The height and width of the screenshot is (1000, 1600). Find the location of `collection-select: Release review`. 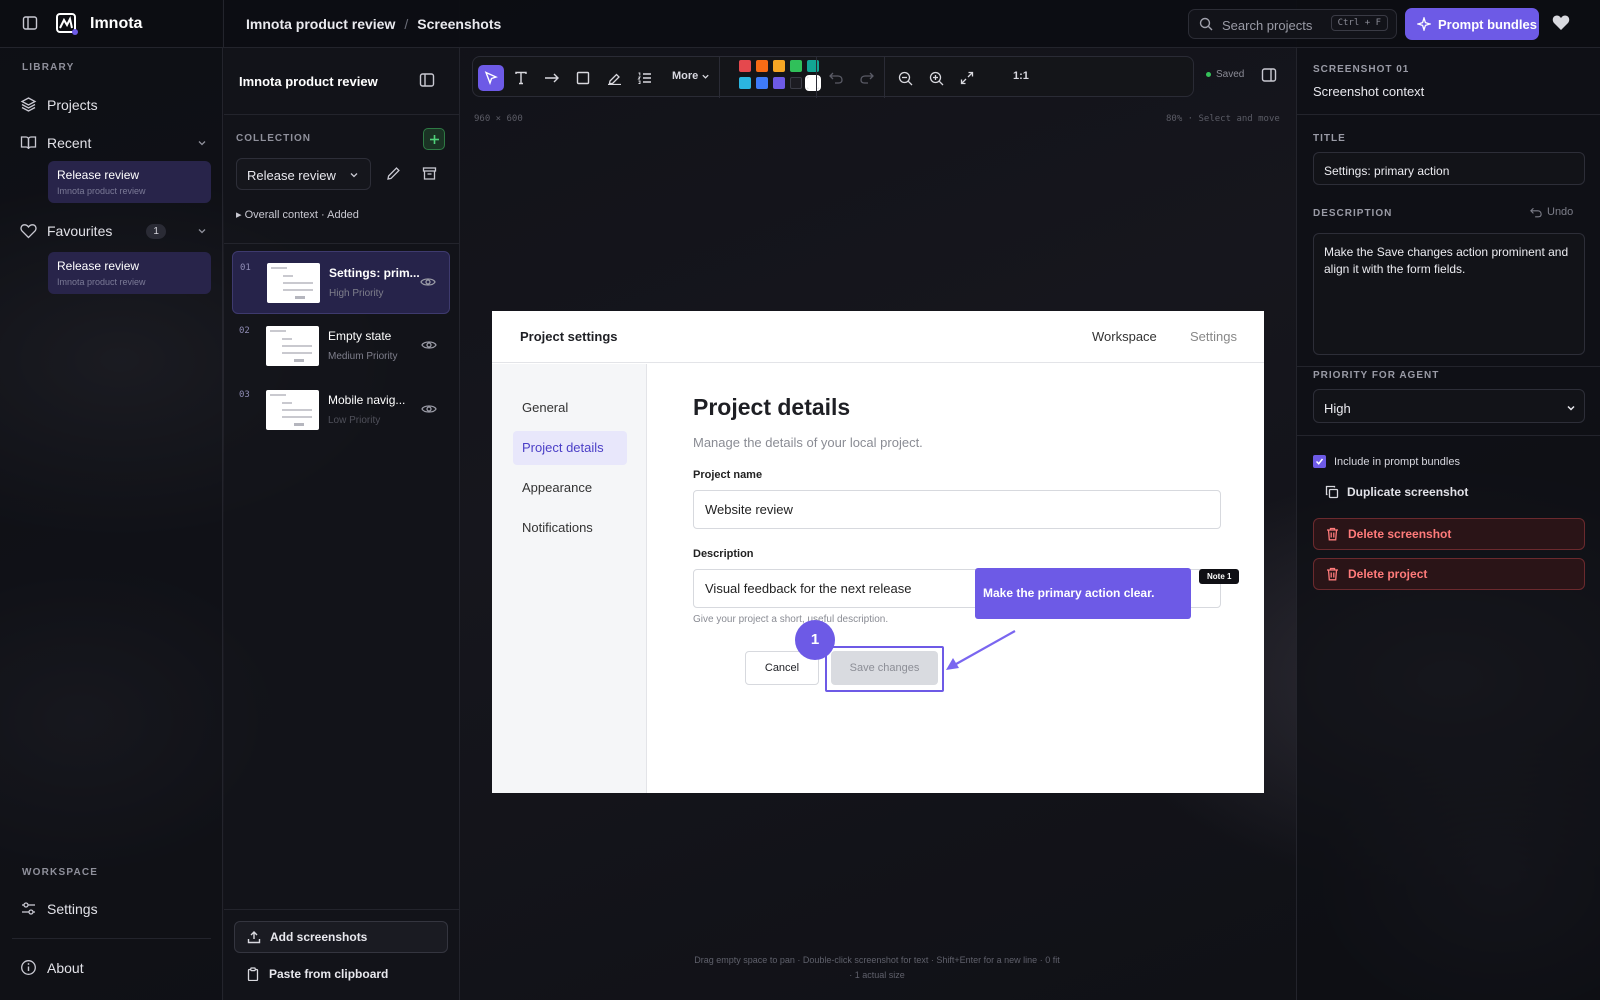

collection-select: Release review is located at coordinates (303, 174).